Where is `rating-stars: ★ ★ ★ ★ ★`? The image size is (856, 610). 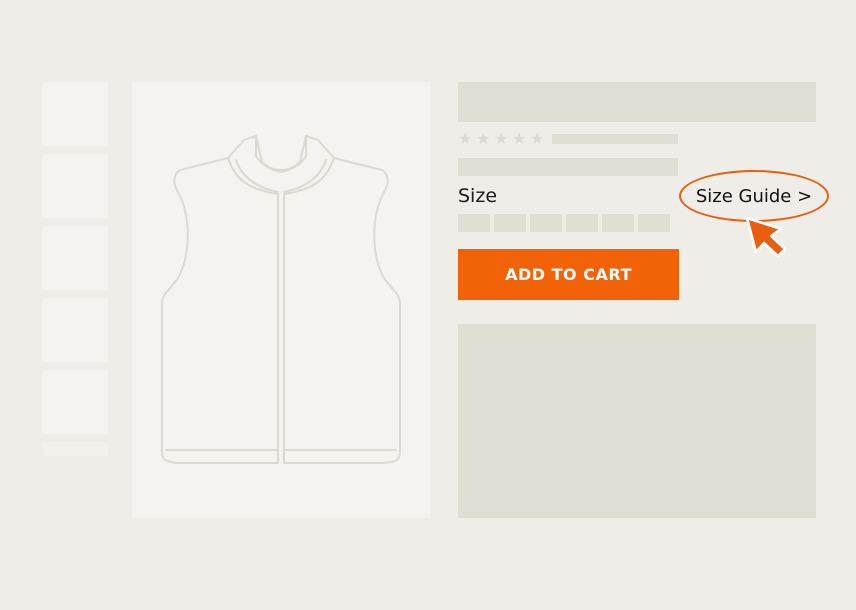
rating-stars: ★ ★ ★ ★ ★ is located at coordinates (503, 139).